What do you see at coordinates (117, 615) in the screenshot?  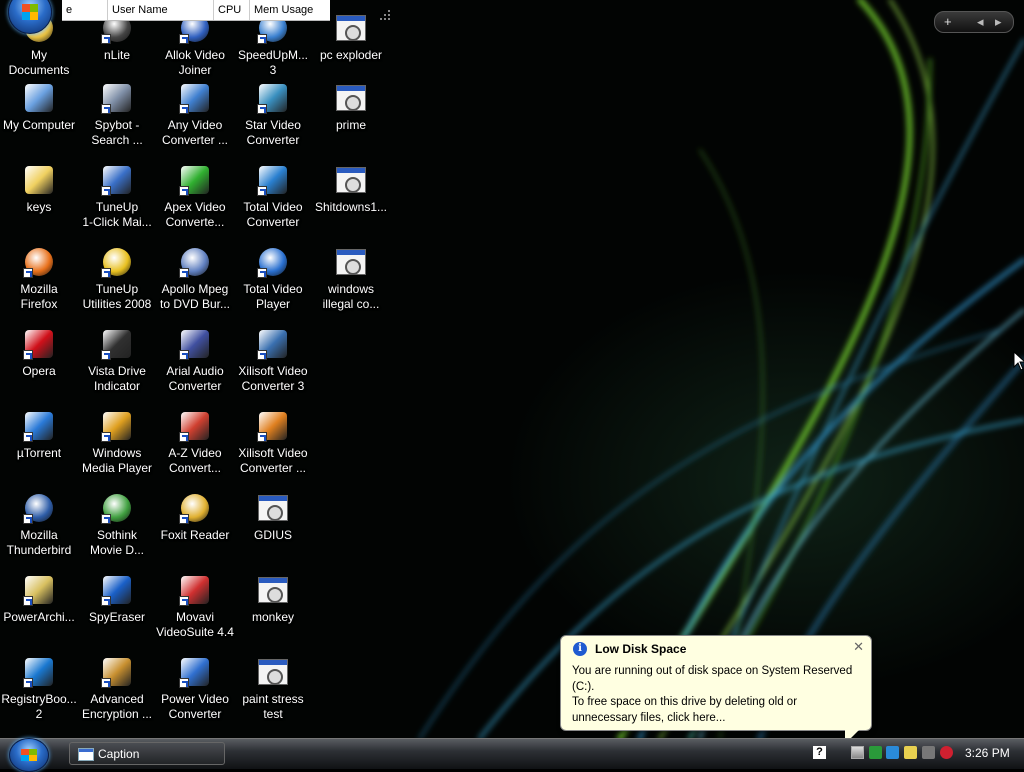 I see `desktop-icon: SpyEraser` at bounding box center [117, 615].